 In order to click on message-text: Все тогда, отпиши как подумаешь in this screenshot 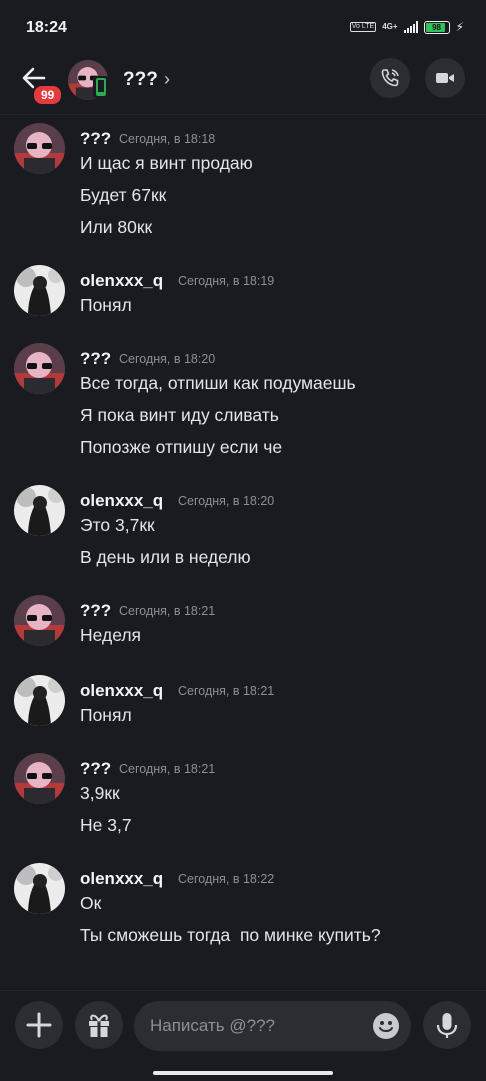, I will do `click(218, 383)`.